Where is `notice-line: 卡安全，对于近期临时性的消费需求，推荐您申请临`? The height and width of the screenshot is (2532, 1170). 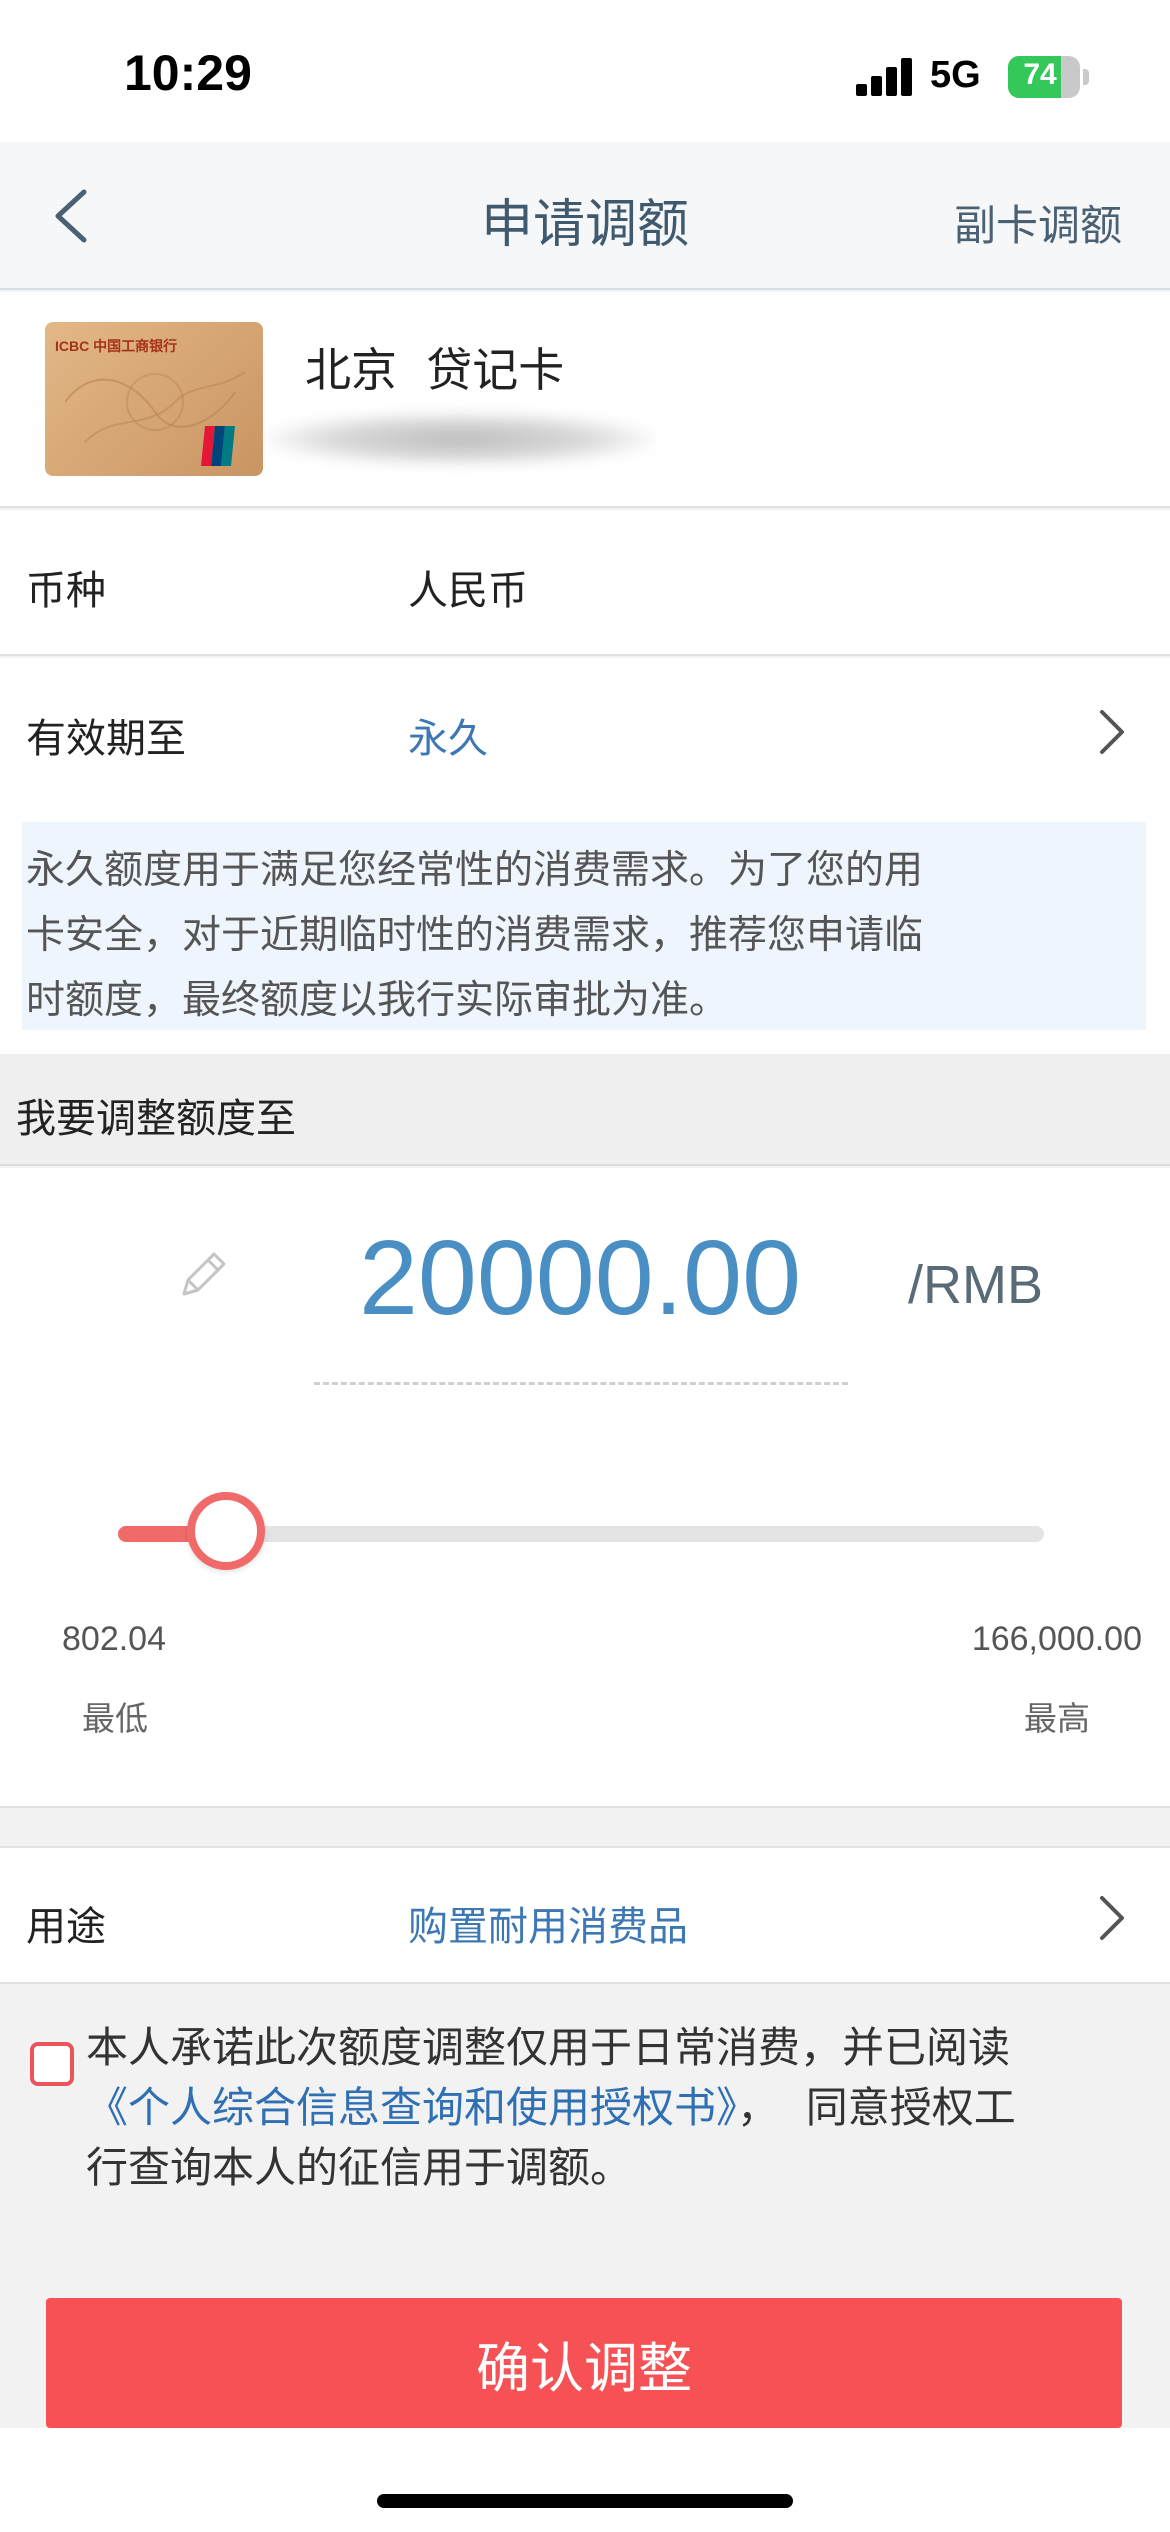 notice-line: 卡安全，对于近期临时性的消费需求，推荐您申请临 is located at coordinates (475, 935).